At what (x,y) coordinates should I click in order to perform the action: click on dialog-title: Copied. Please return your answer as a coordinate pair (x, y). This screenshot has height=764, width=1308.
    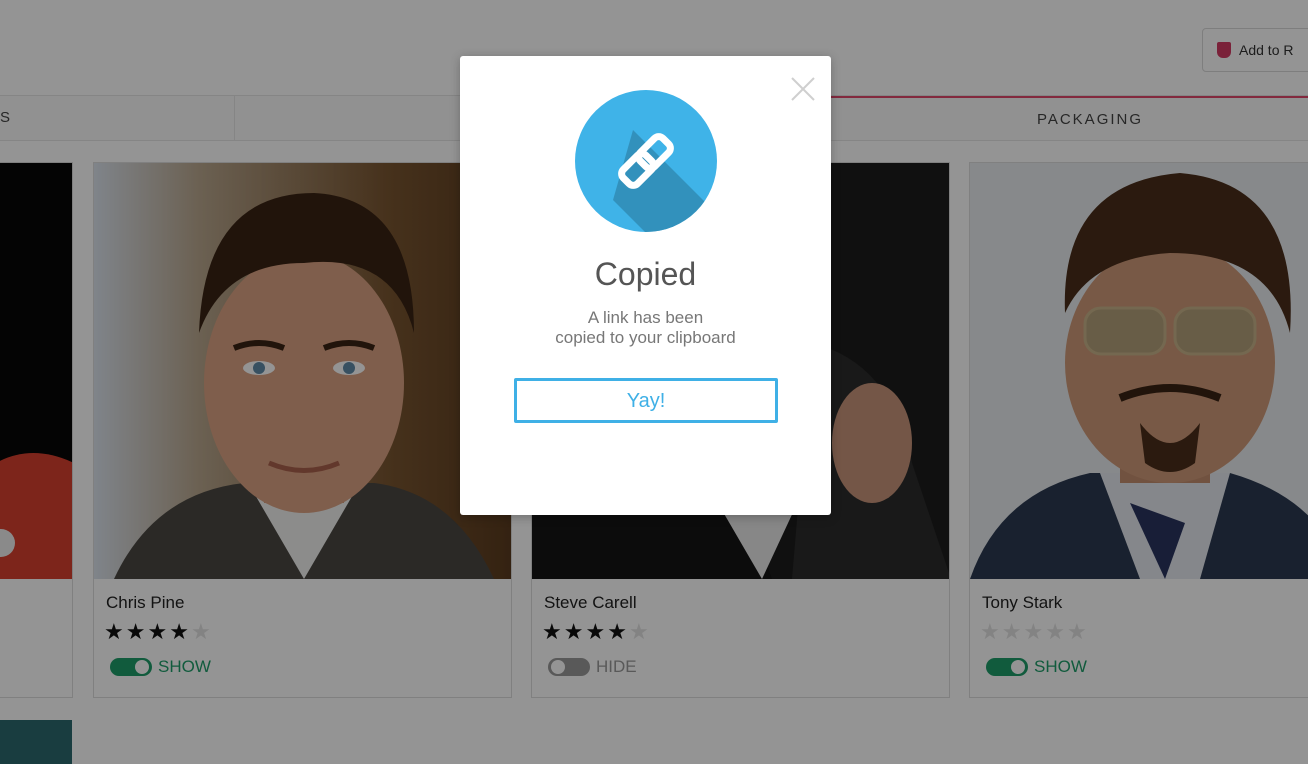
    Looking at the image, I should click on (645, 274).